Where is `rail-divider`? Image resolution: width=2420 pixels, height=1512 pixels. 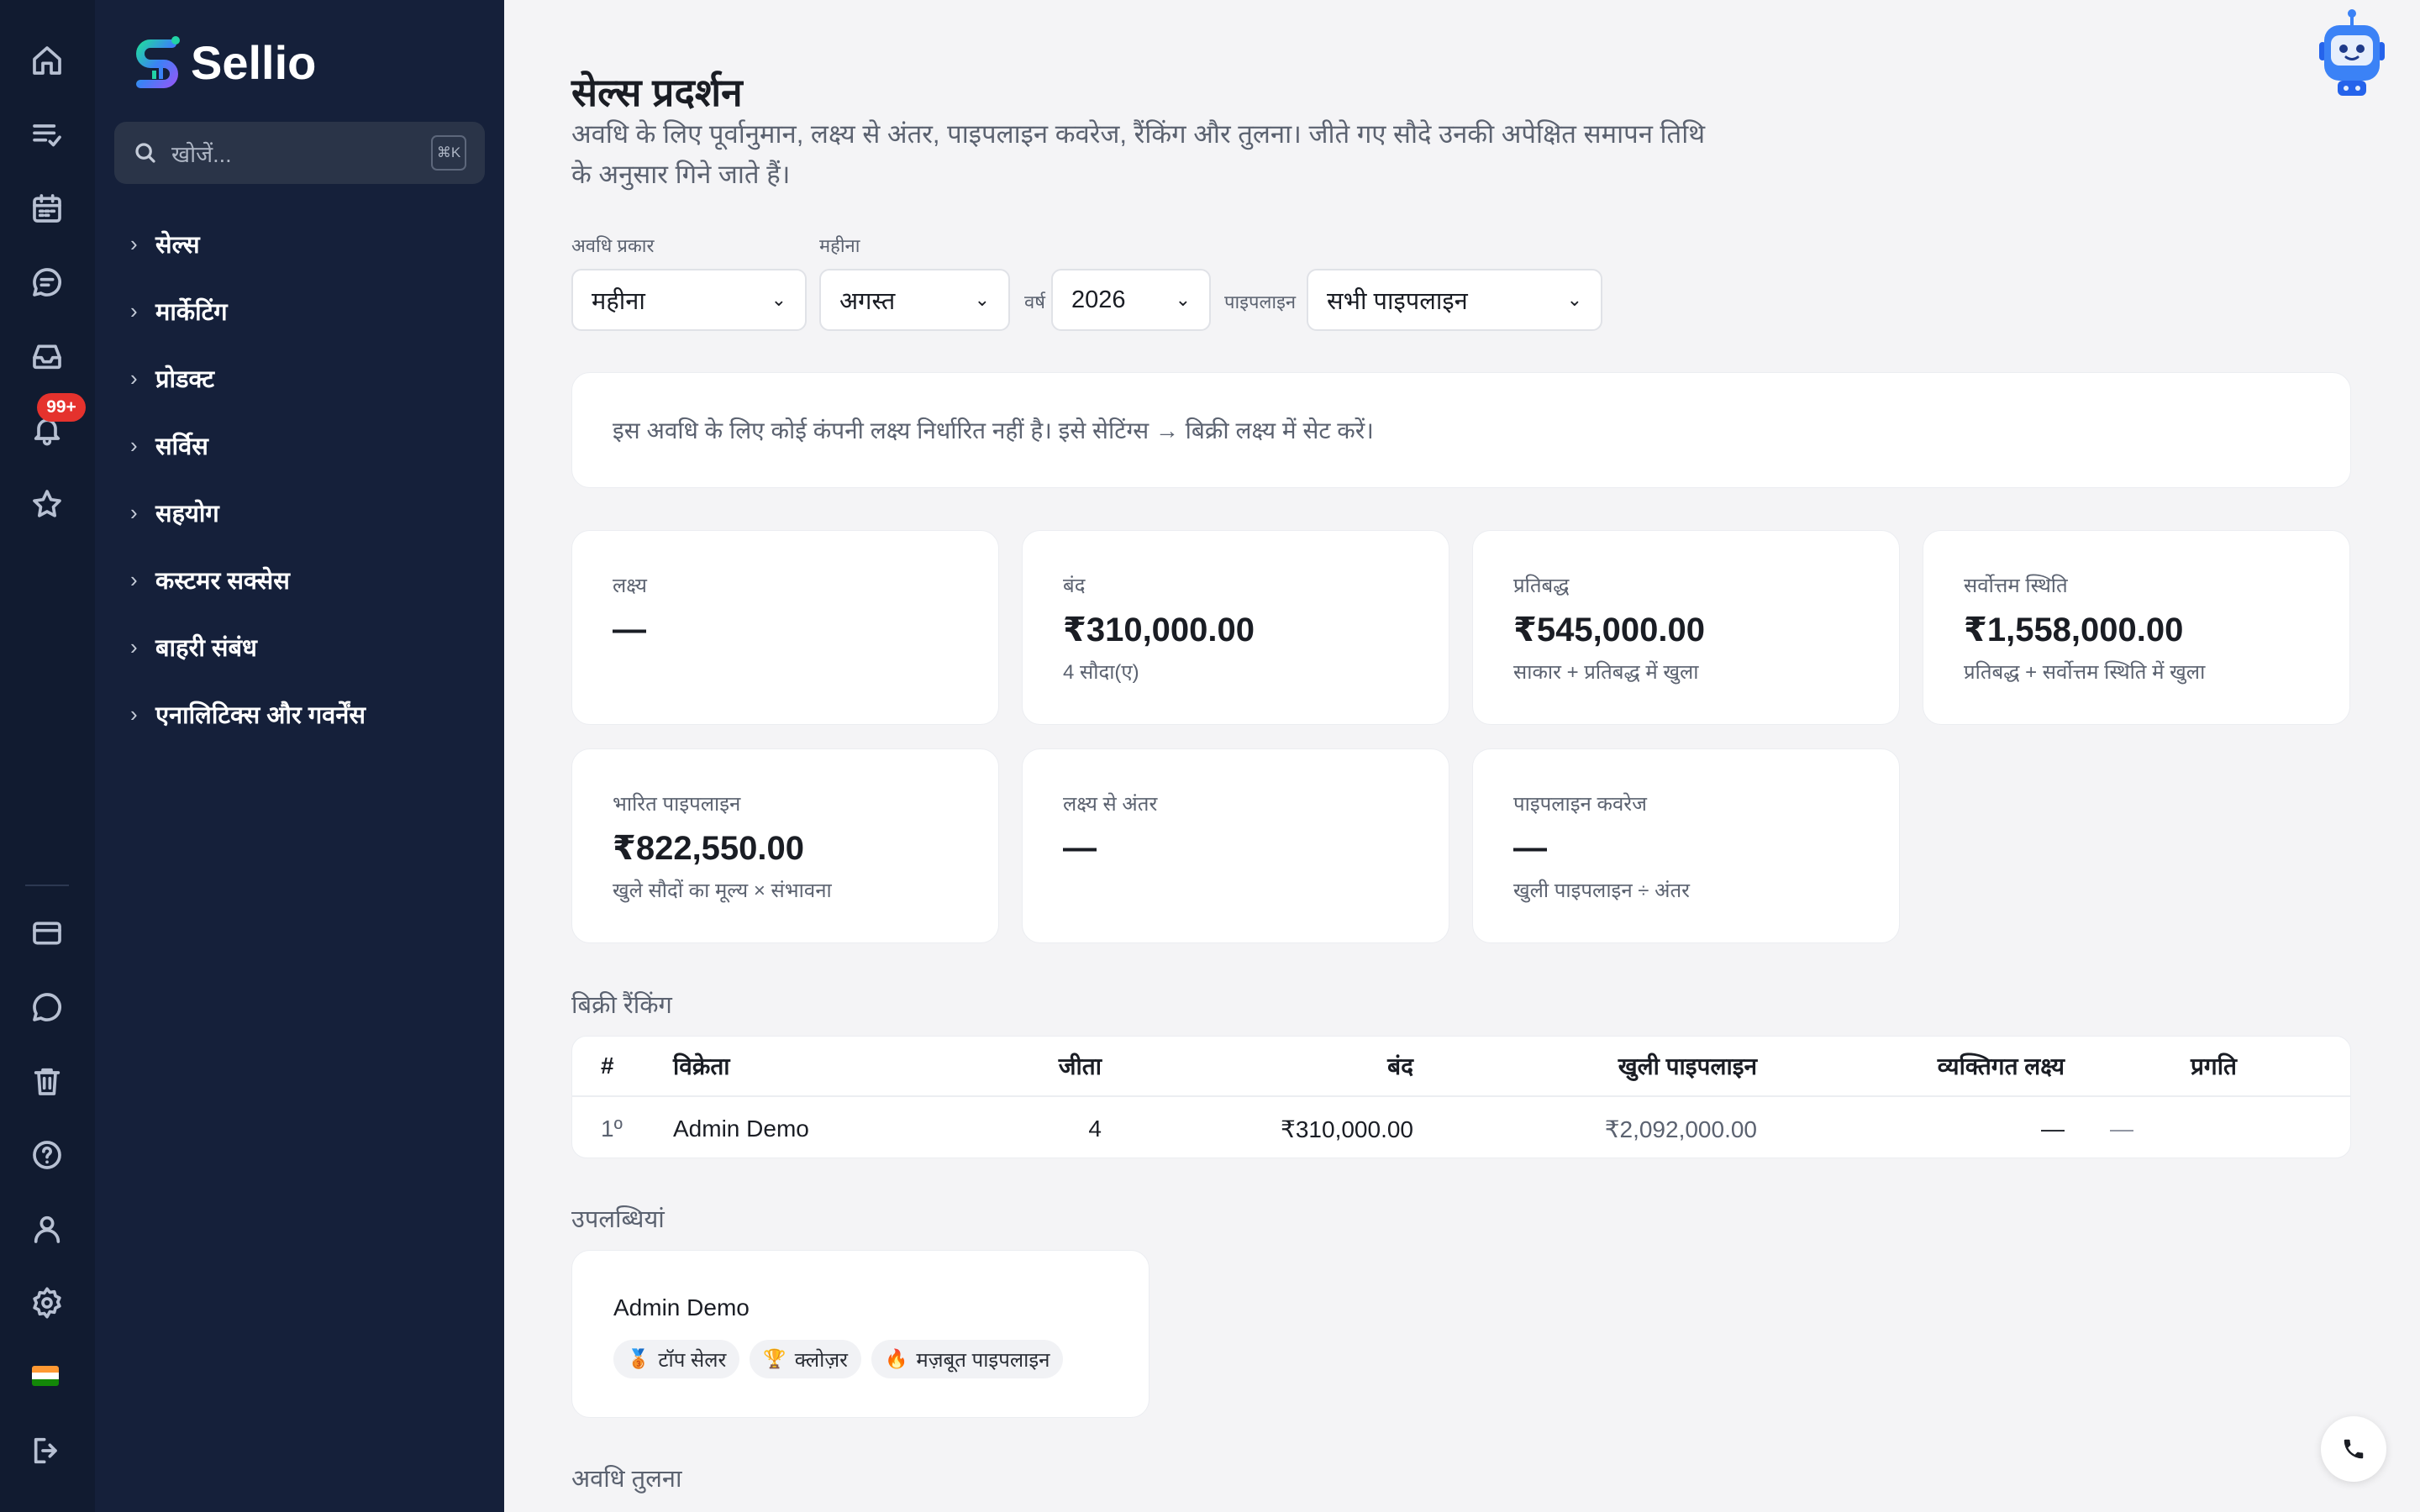 rail-divider is located at coordinates (47, 885).